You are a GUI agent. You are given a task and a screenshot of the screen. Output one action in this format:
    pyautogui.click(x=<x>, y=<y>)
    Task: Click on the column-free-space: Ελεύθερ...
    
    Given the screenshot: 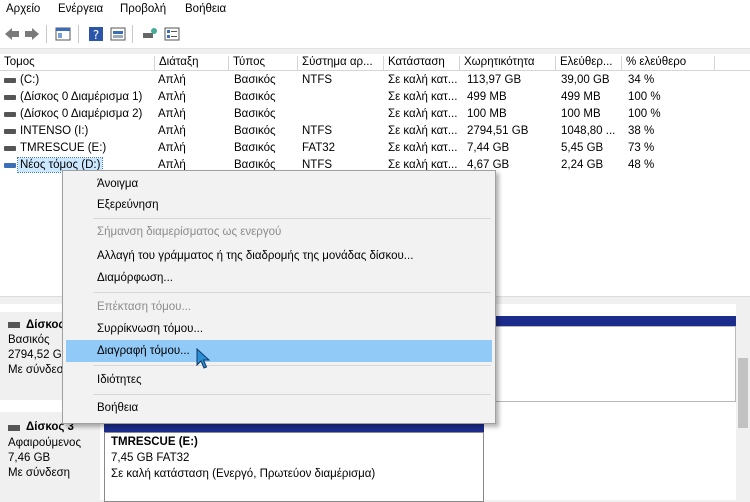 What is the action you would take?
    pyautogui.click(x=589, y=63)
    